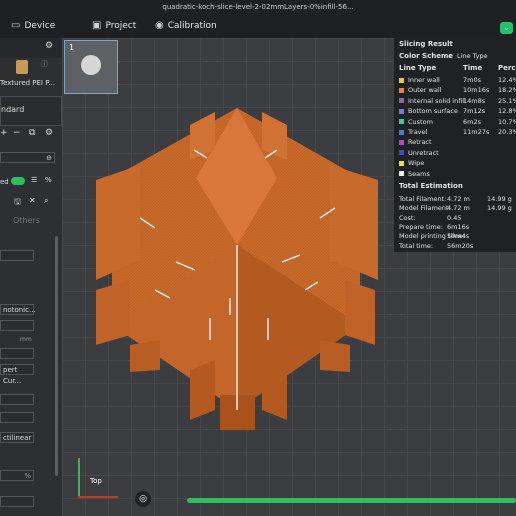 This screenshot has width=516, height=516. I want to click on legend-row-percent: 18.2%, so click(507, 90).